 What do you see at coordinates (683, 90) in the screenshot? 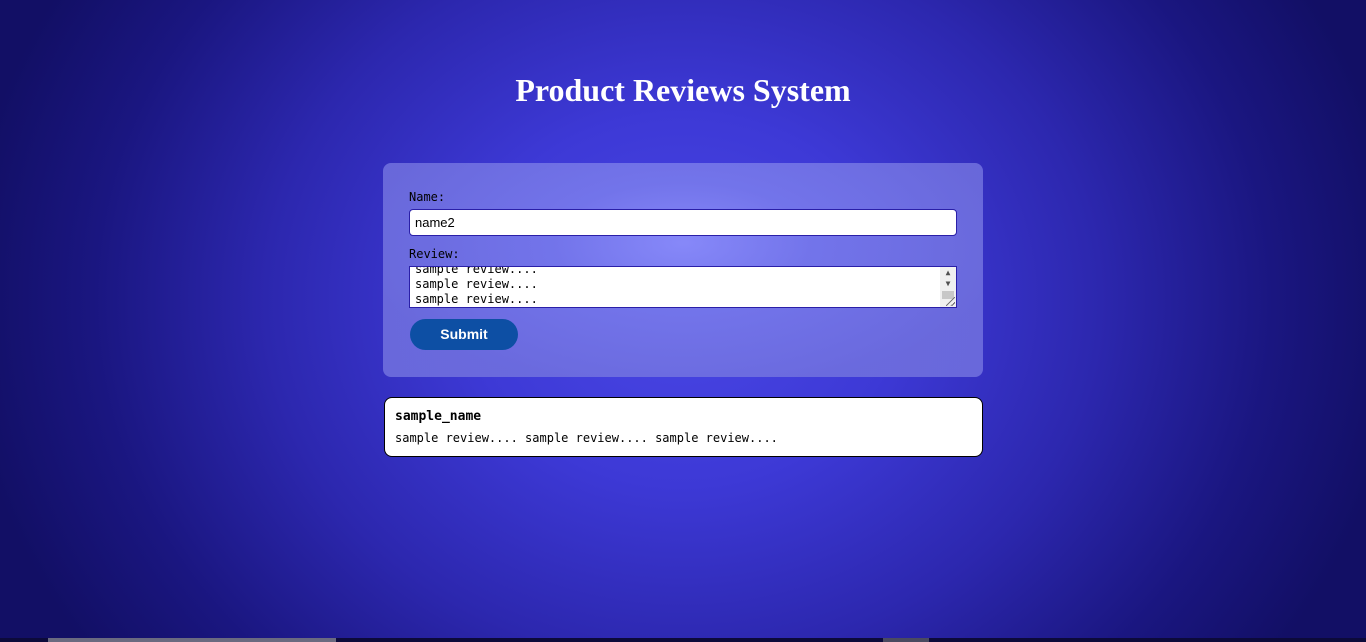
I see `page-title: Product Reviews System` at bounding box center [683, 90].